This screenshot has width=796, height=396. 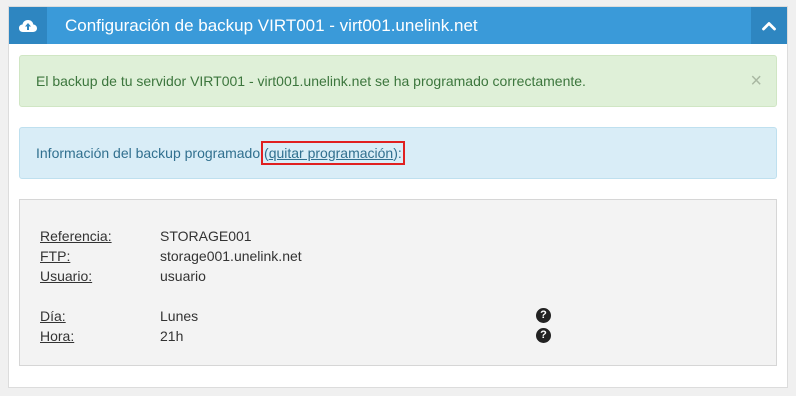 I want to click on detail-label: FTP:, so click(x=55, y=256).